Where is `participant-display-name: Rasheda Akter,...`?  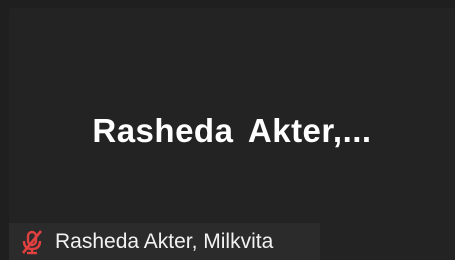
participant-display-name: Rasheda Akter,... is located at coordinates (232, 130).